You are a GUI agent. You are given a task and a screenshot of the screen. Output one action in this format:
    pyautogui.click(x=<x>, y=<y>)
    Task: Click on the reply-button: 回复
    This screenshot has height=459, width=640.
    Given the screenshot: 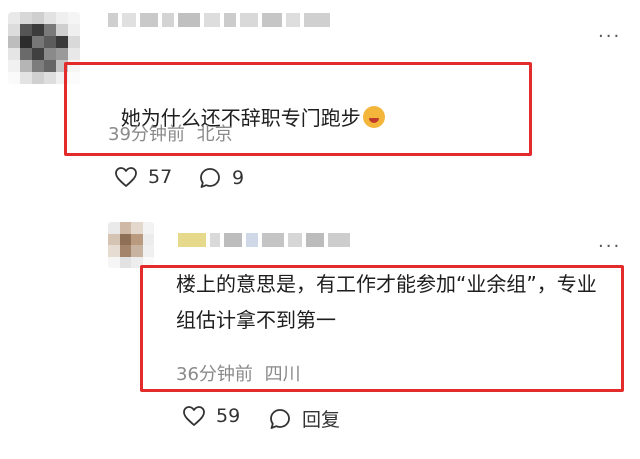 What is the action you would take?
    pyautogui.click(x=304, y=418)
    